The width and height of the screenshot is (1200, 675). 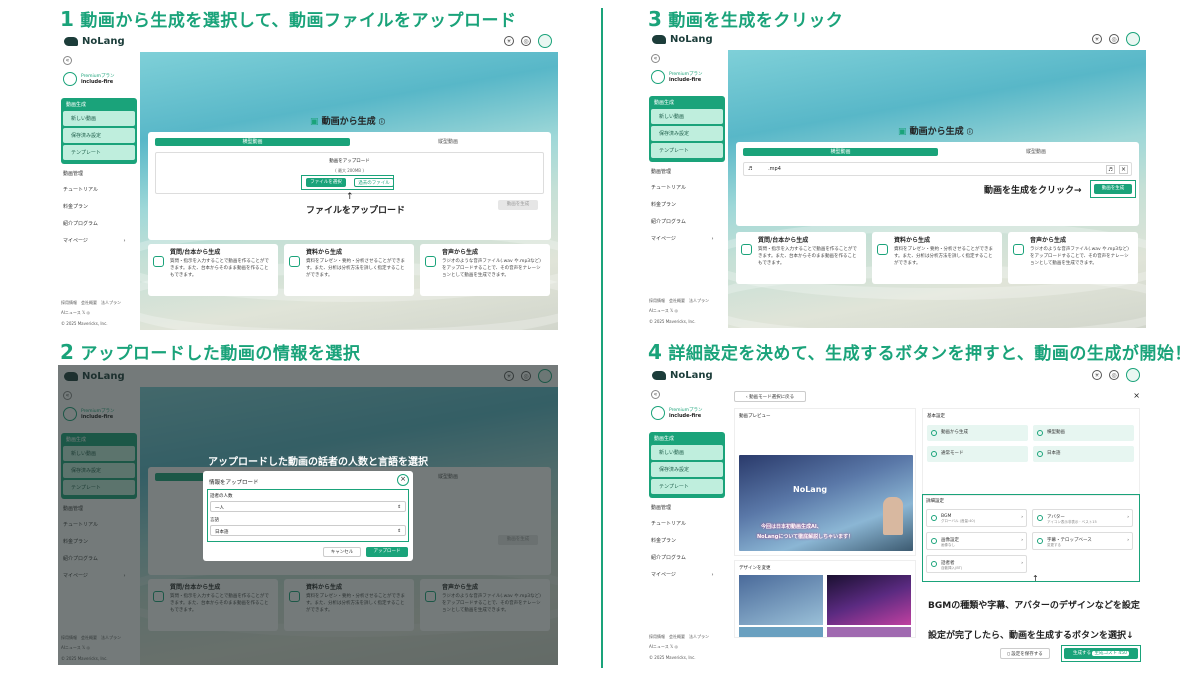 What do you see at coordinates (1018, 249) in the screenshot?
I see `audio-file-icon` at bounding box center [1018, 249].